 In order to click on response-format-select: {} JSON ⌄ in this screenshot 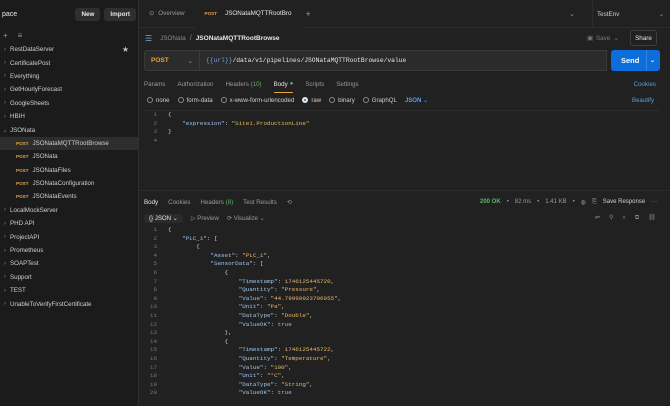, I will do `click(163, 218)`.